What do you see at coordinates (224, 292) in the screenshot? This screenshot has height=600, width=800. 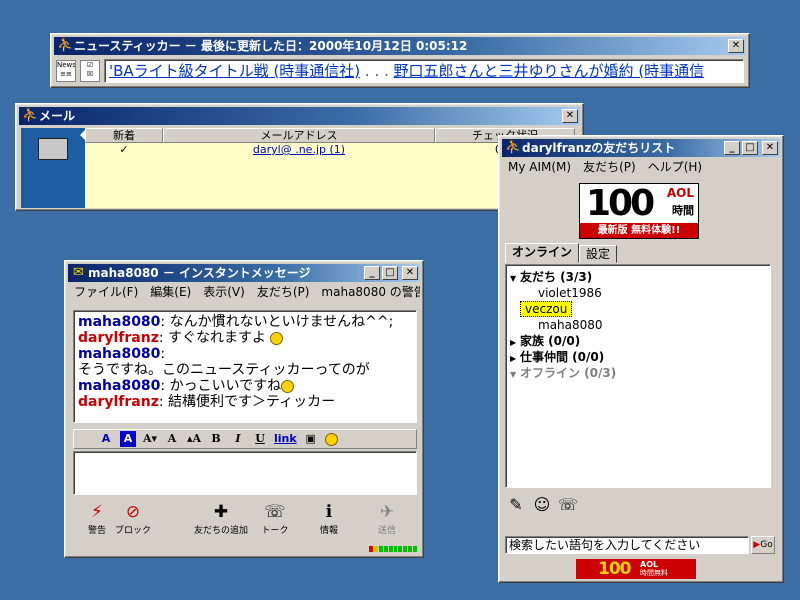 I see `menu-view: 表示(V)` at bounding box center [224, 292].